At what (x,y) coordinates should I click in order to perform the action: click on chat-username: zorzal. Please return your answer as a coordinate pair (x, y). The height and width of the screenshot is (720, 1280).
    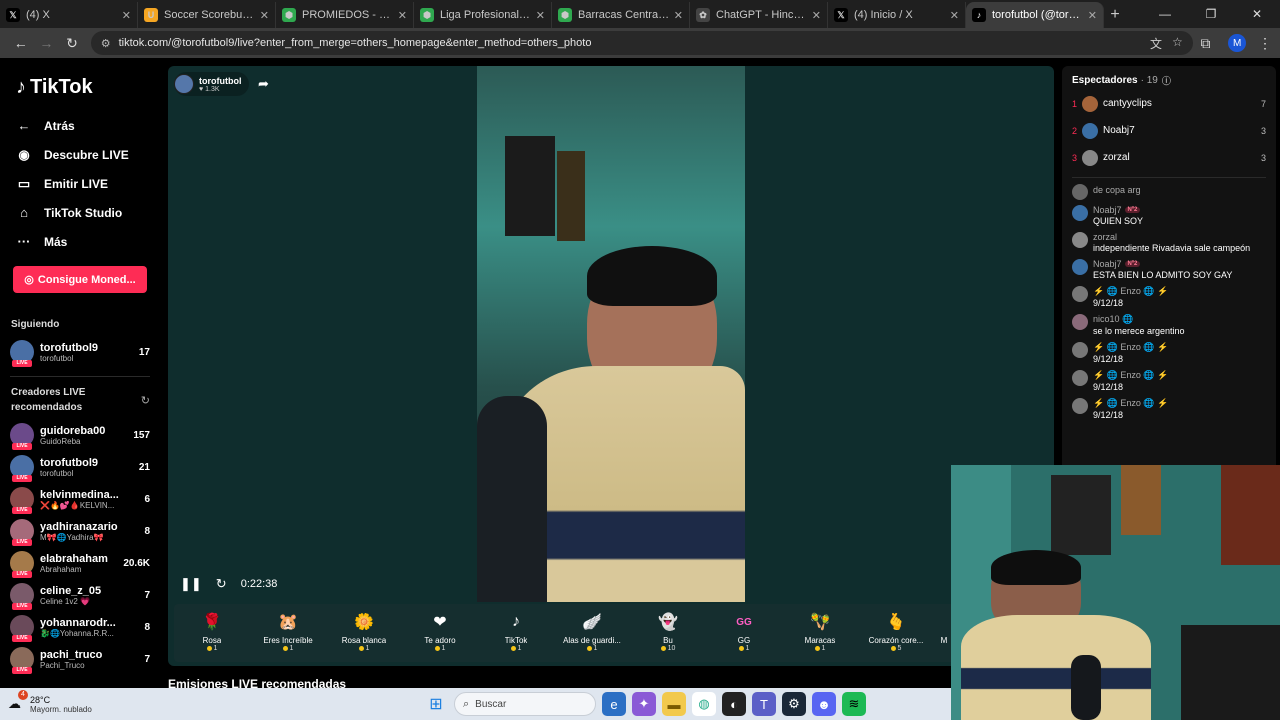
    Looking at the image, I should click on (1105, 237).